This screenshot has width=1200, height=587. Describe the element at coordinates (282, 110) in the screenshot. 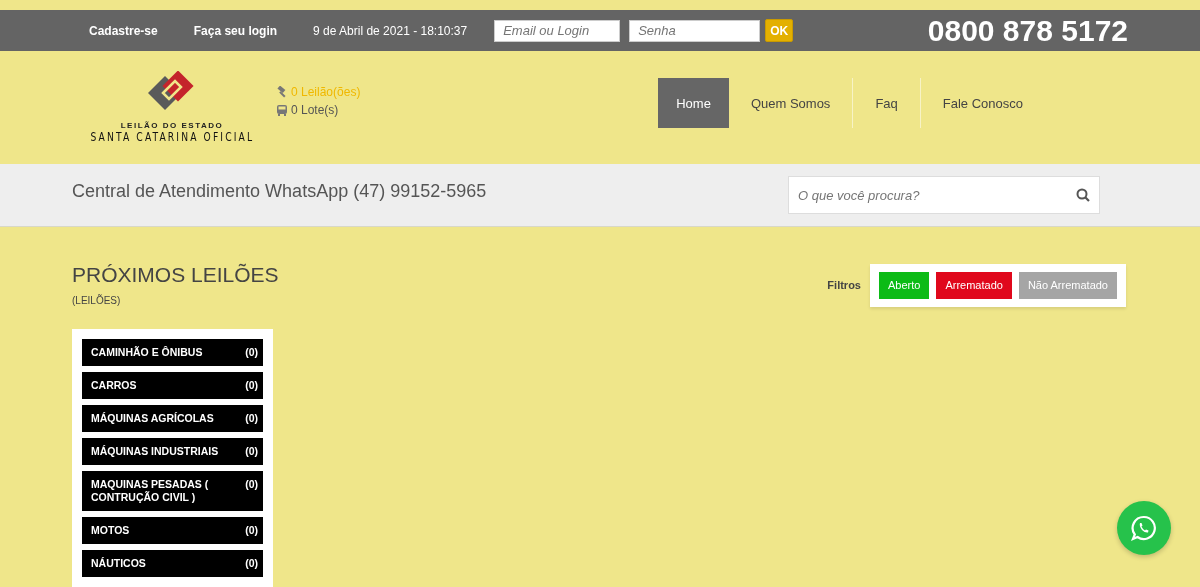

I see `bus-icon` at that location.